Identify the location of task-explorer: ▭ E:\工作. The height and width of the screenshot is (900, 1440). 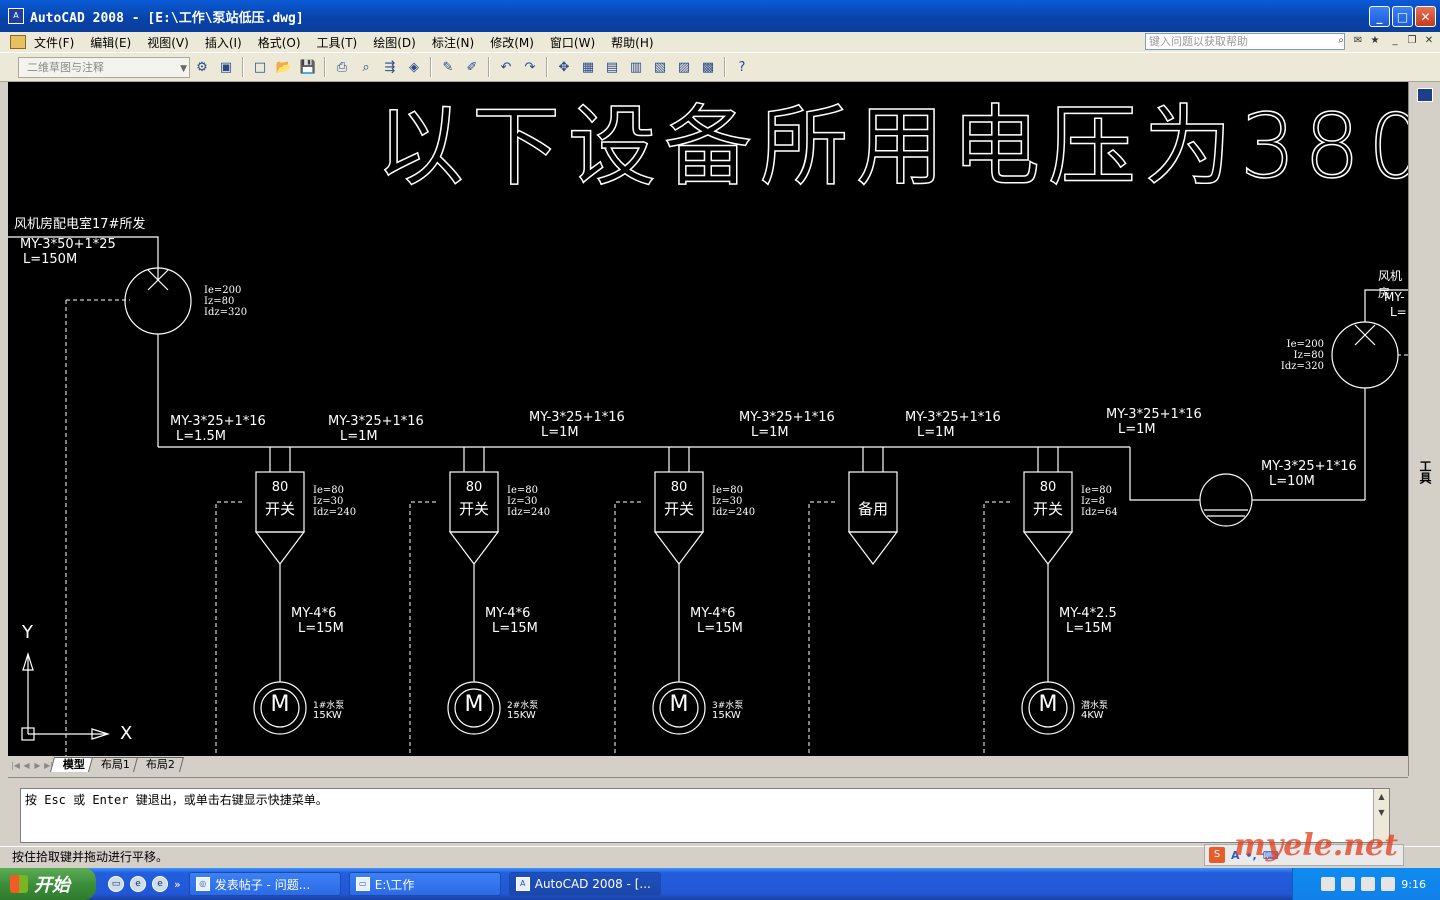
(424, 884).